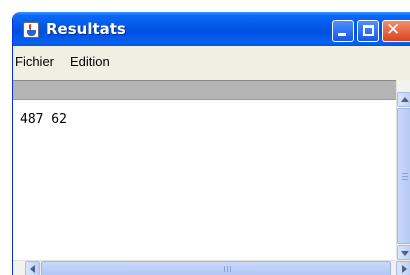  I want to click on maximize-button, so click(368, 31).